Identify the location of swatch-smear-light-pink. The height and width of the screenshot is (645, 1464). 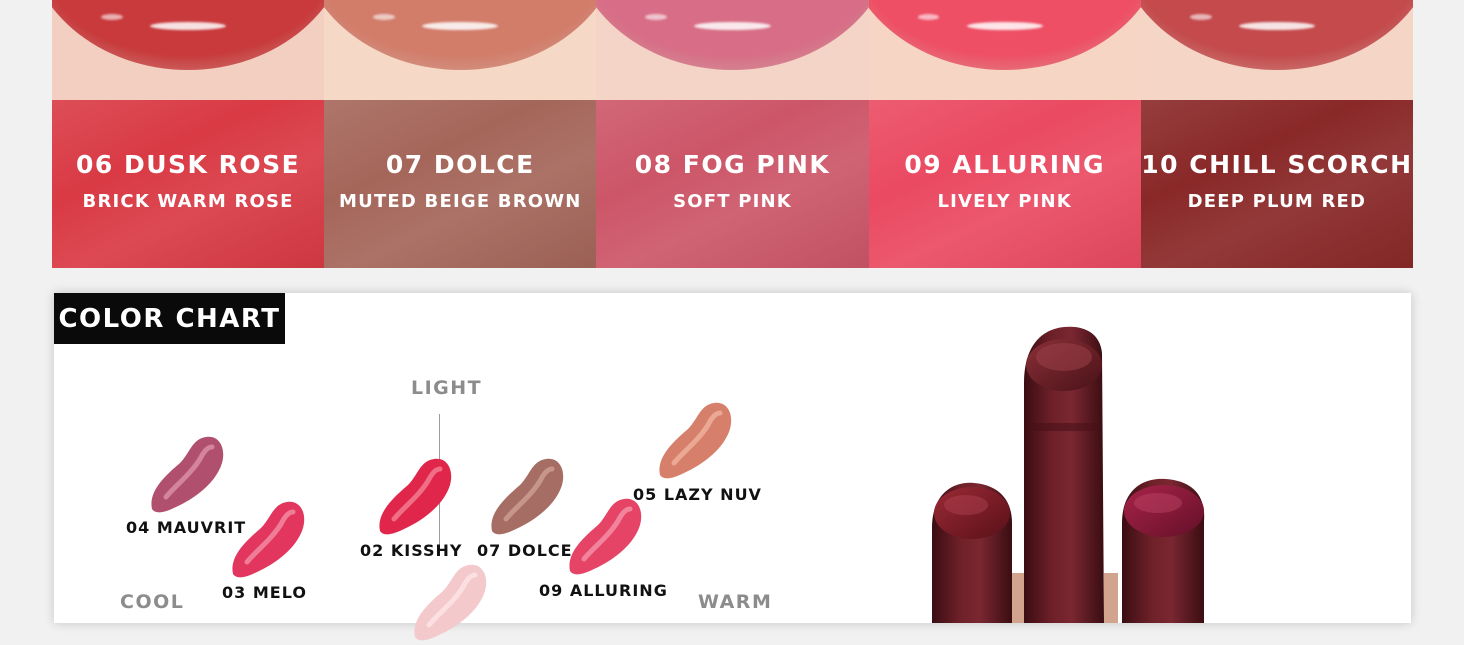
(450, 602).